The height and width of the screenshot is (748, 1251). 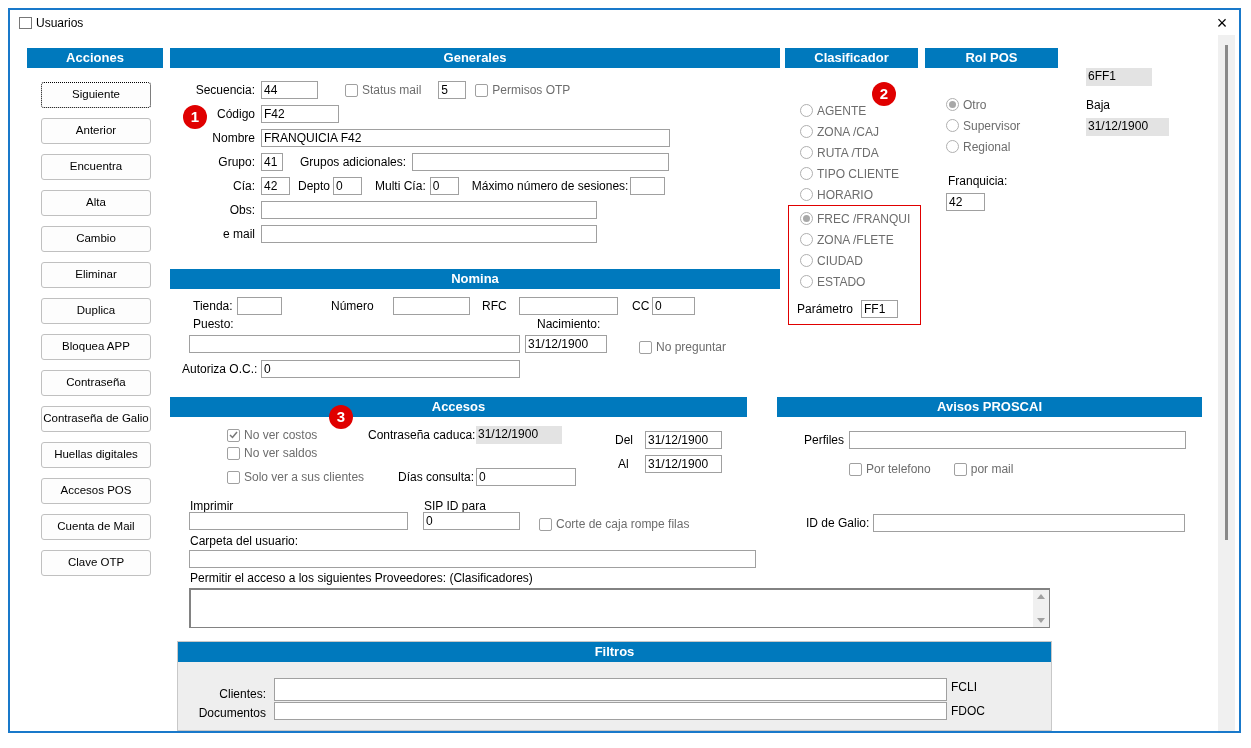 I want to click on checkbox-label: No ver saldos, so click(x=281, y=453).